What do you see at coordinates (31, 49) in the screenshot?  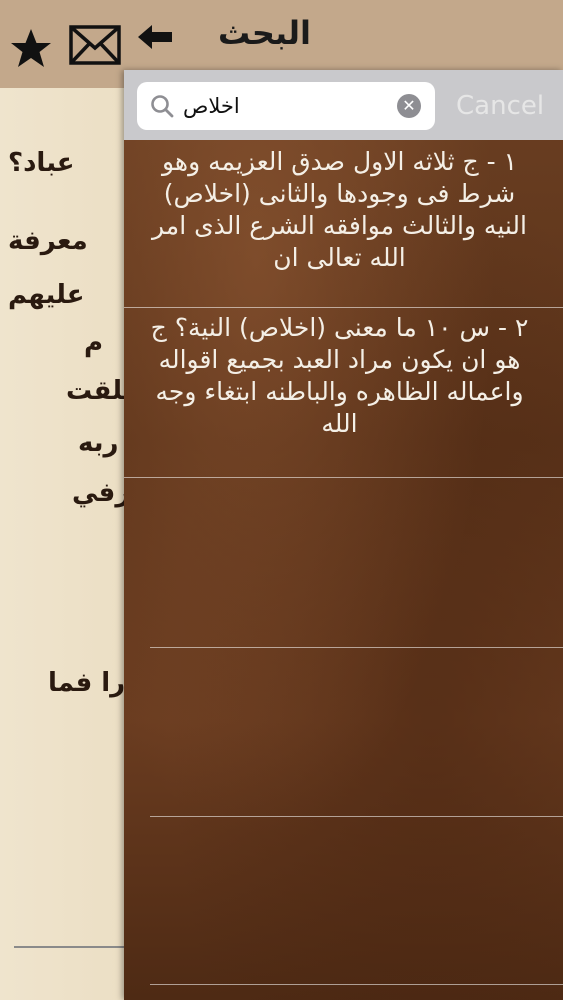 I see `star-icon` at bounding box center [31, 49].